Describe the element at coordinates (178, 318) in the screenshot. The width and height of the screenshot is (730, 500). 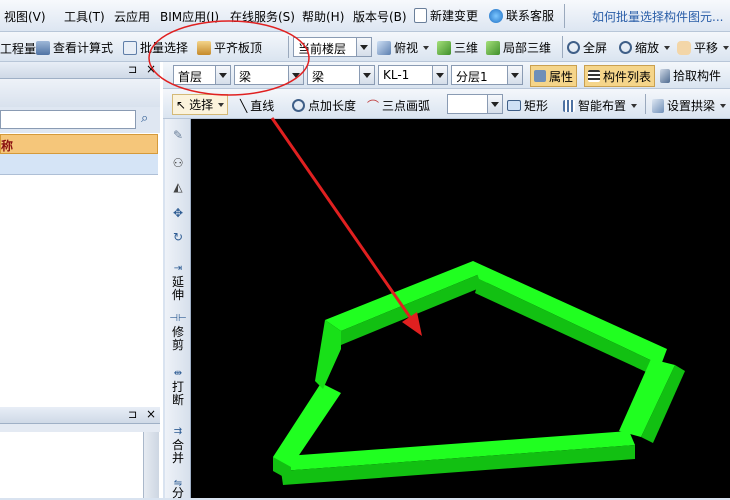
I see `trim-icon: ⊣⊢` at that location.